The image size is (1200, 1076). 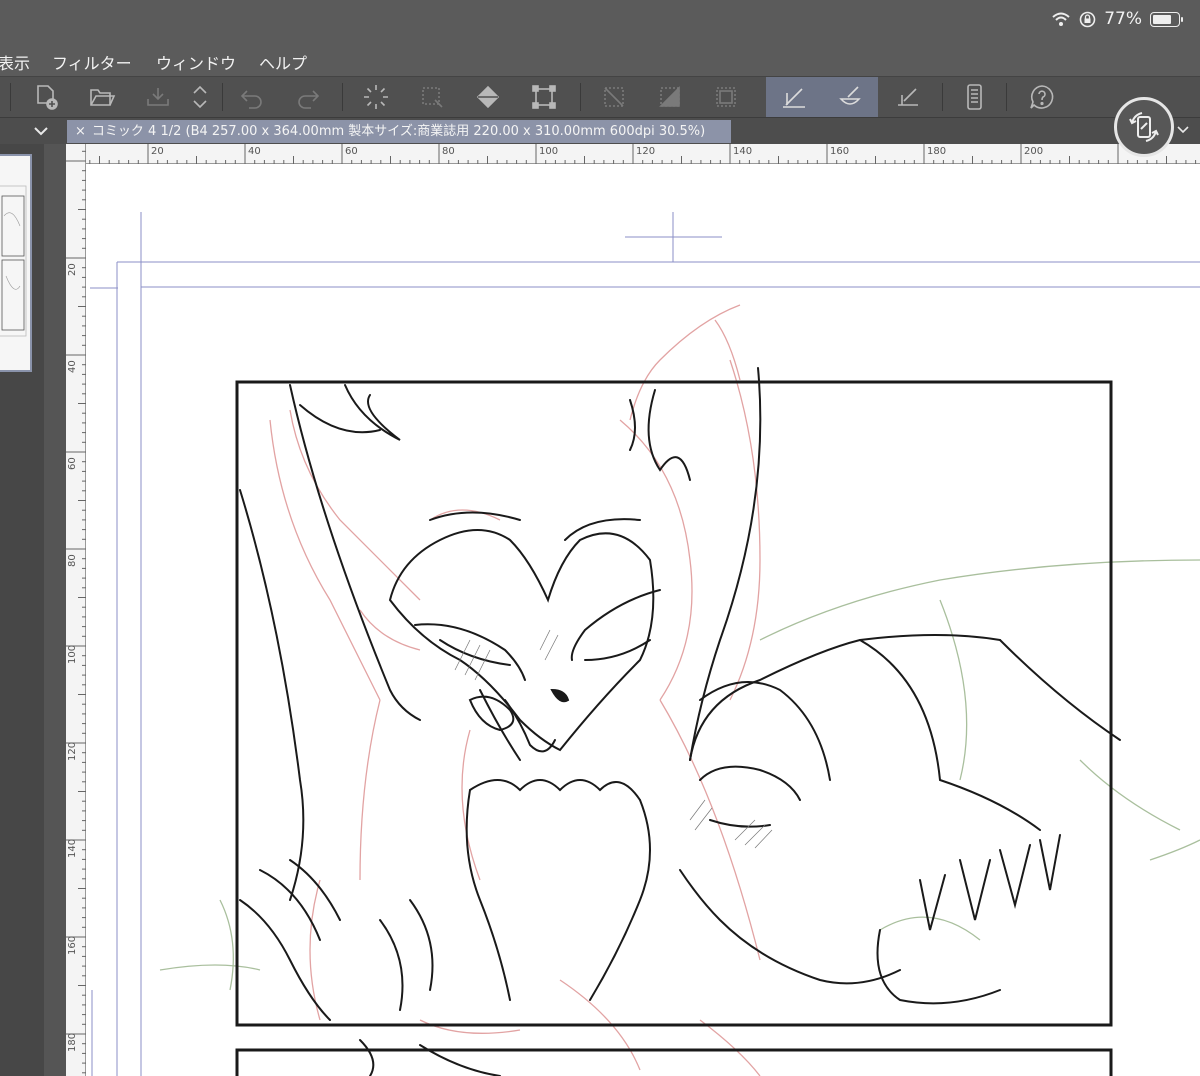 I want to click on ruler-top-label: 200, so click(x=1034, y=151).